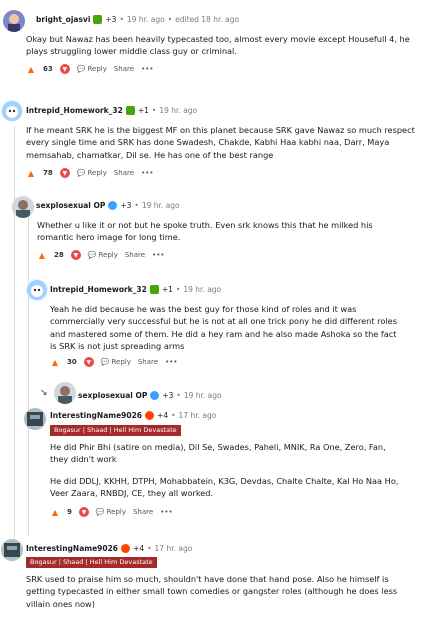  What do you see at coordinates (48, 173) in the screenshot?
I see `vote-score: 78` at bounding box center [48, 173].